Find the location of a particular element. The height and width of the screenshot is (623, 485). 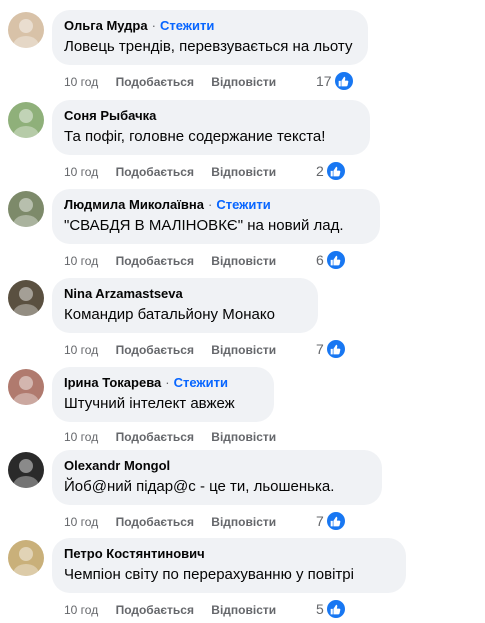

comment-text: Командир батальйону Монако is located at coordinates (169, 314).